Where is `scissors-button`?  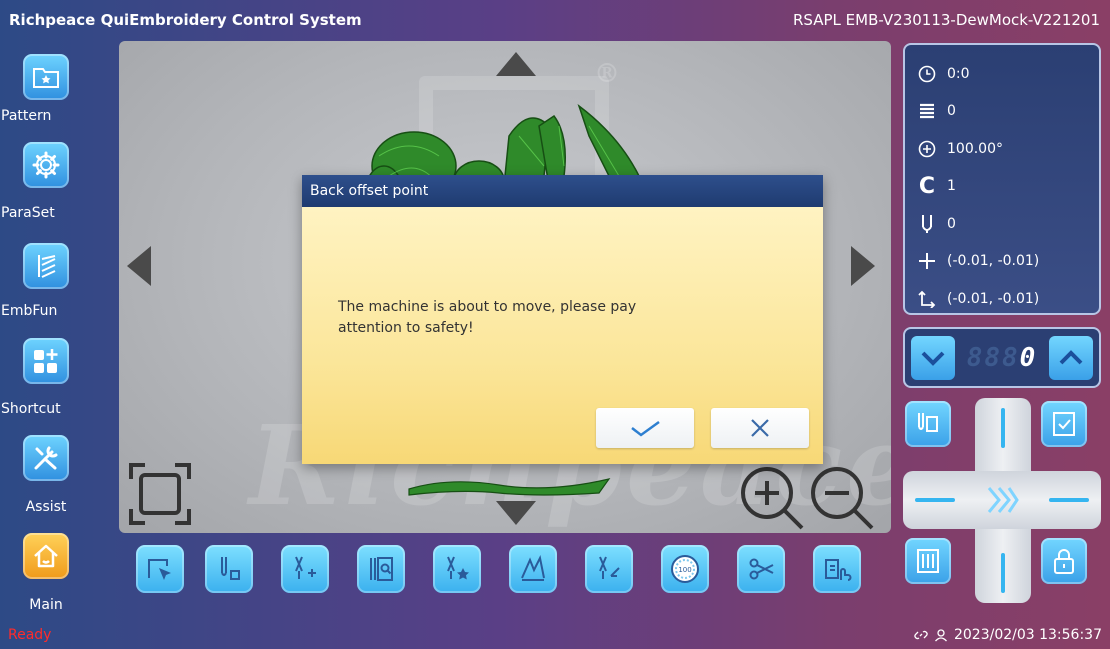 scissors-button is located at coordinates (761, 569).